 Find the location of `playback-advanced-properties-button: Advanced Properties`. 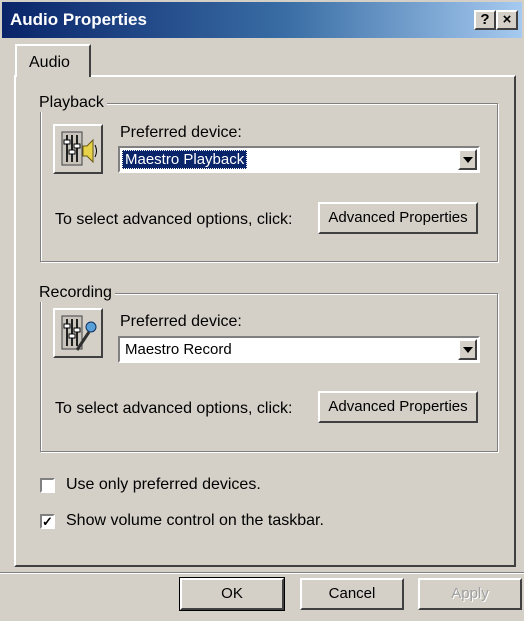

playback-advanced-properties-button: Advanced Properties is located at coordinates (398, 218).